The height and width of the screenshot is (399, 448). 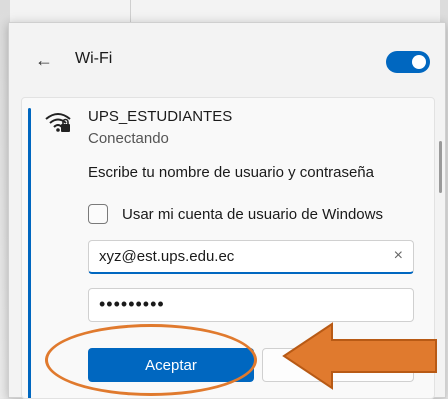 What do you see at coordinates (398, 256) in the screenshot?
I see `clear-icon: ×` at bounding box center [398, 256].